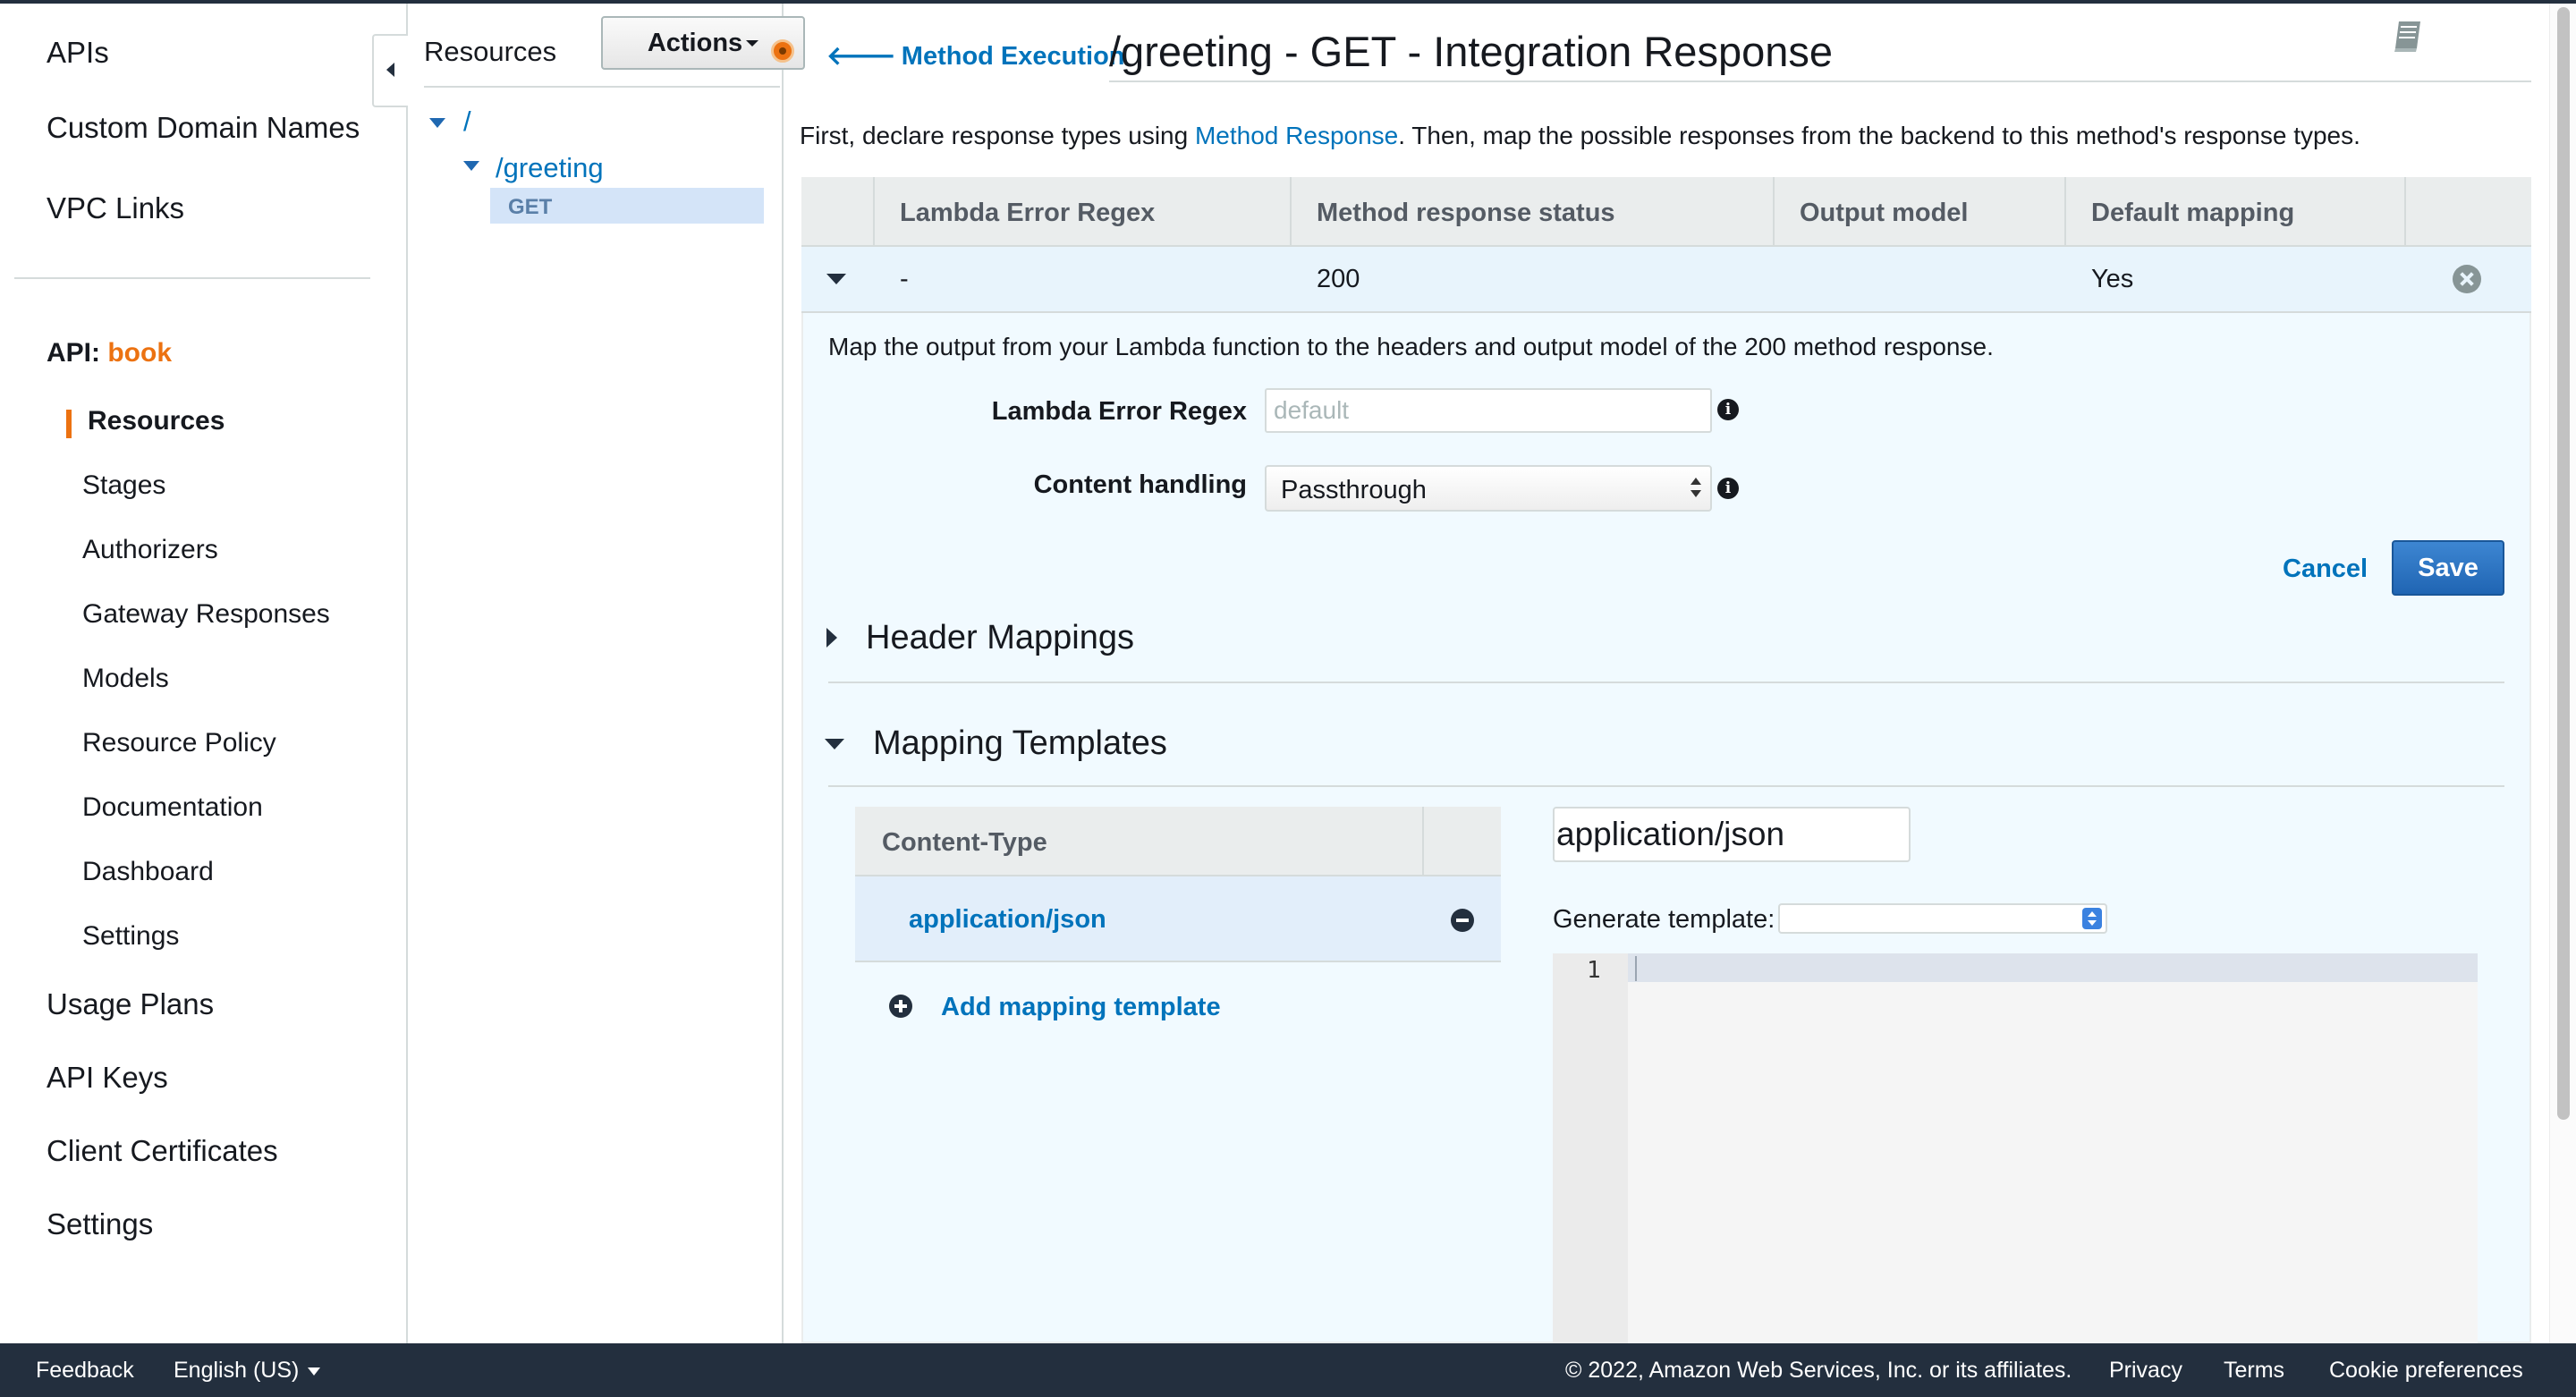 The image size is (2576, 1397). Describe the element at coordinates (467, 122) in the screenshot. I see `tree-root: /` at that location.